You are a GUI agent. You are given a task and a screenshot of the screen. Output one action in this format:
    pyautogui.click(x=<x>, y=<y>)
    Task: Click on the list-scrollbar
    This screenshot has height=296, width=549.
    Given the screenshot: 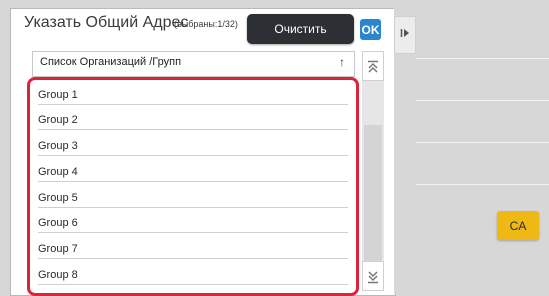 What is the action you would take?
    pyautogui.click(x=373, y=171)
    